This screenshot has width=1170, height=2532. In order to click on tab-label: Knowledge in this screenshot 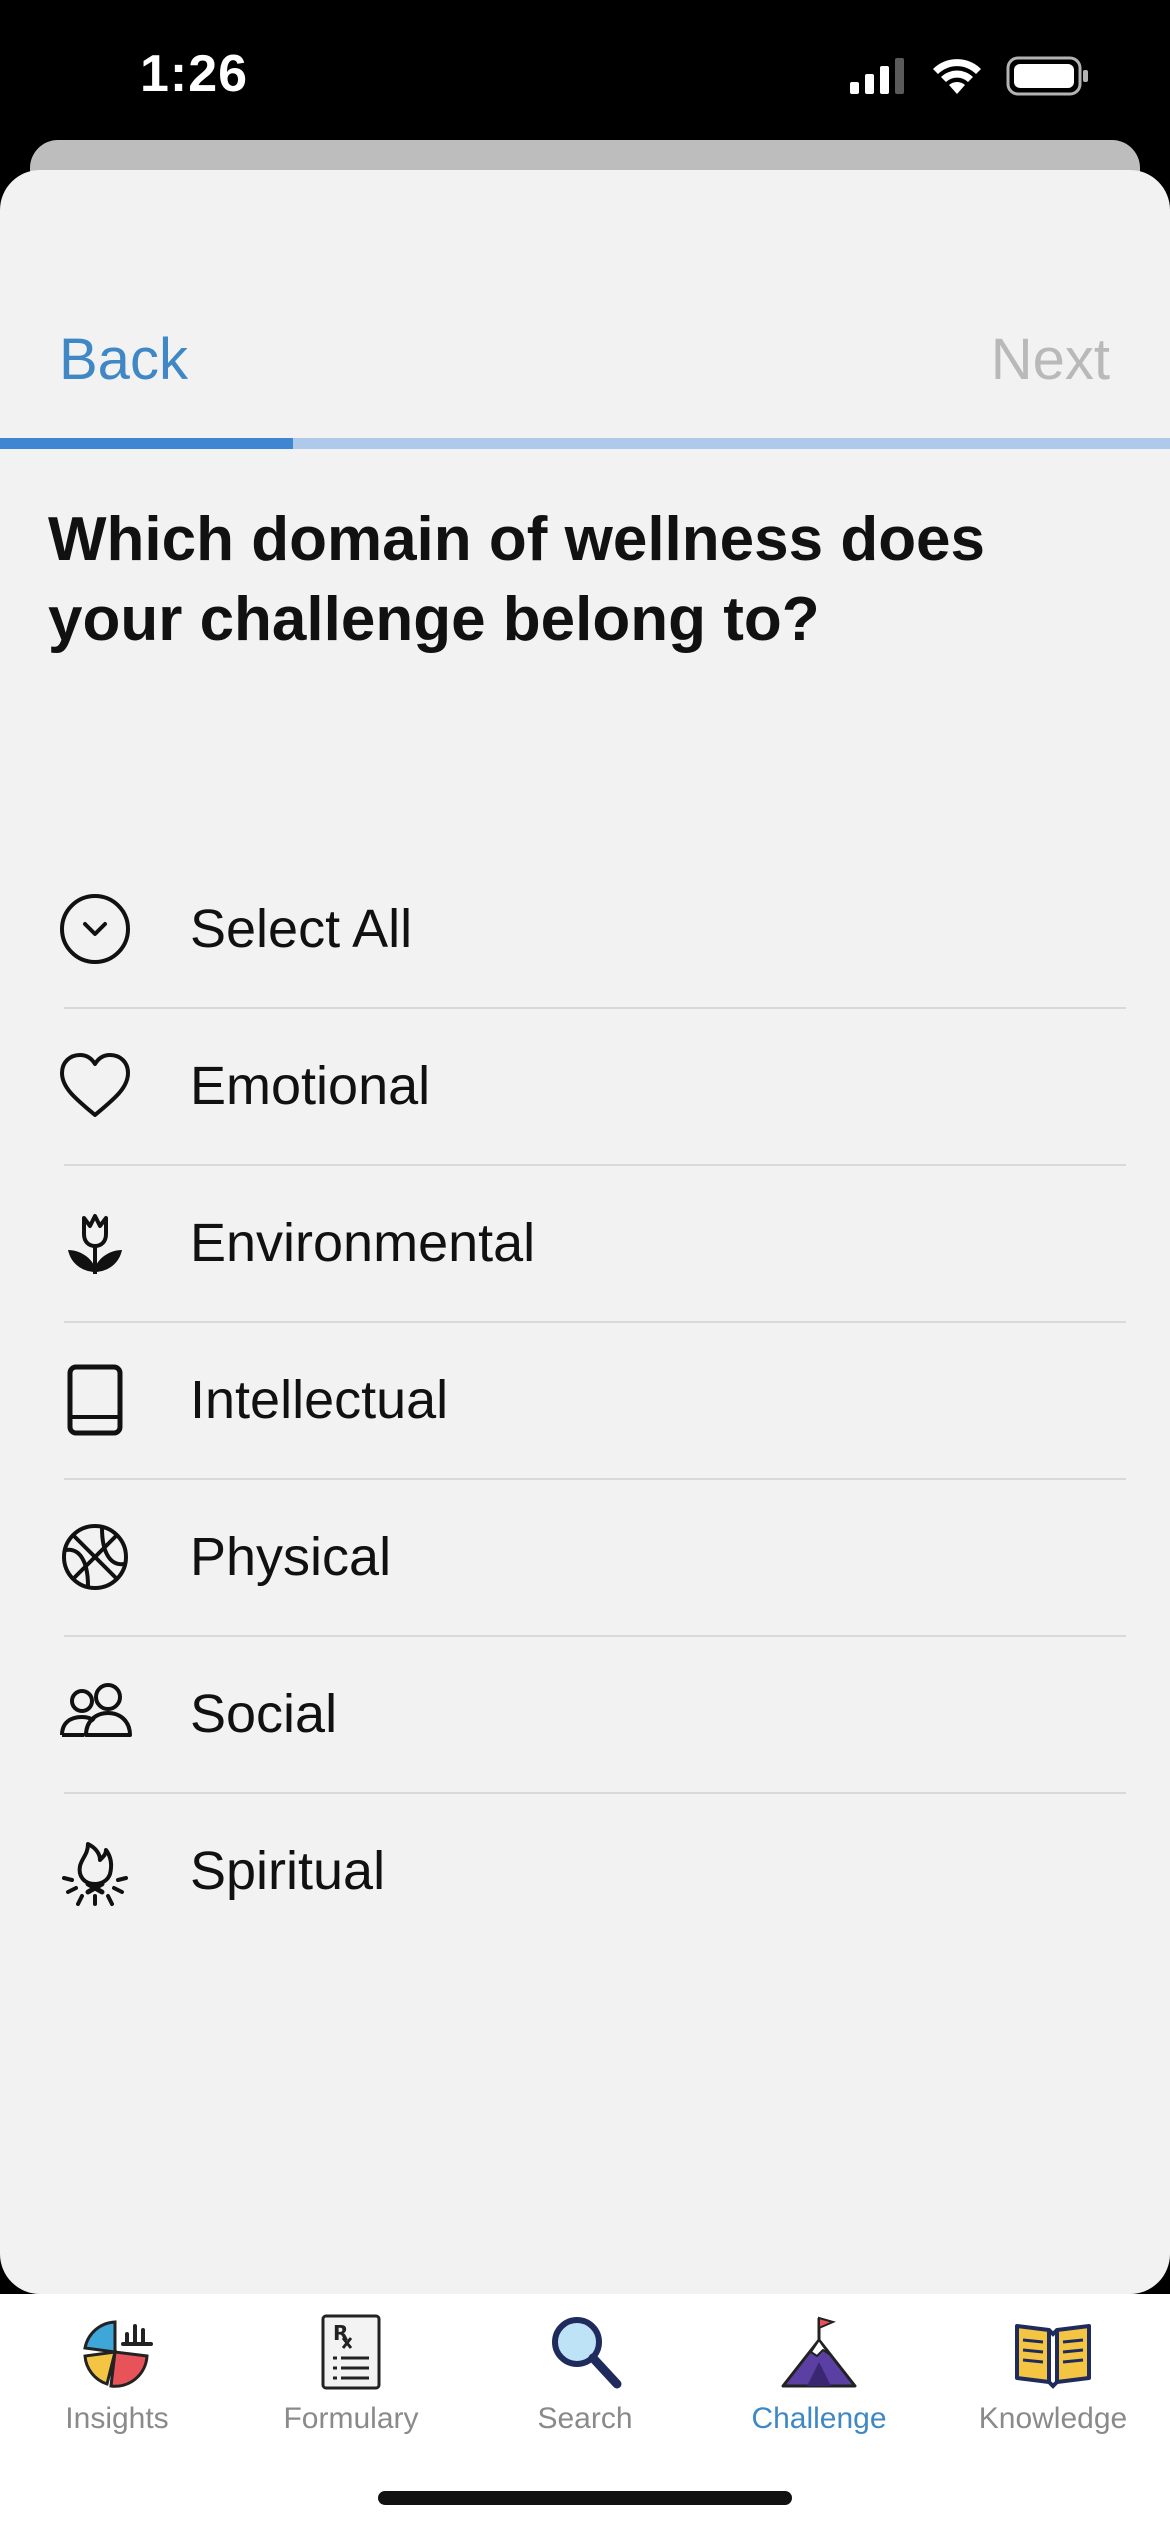, I will do `click(1053, 2418)`.